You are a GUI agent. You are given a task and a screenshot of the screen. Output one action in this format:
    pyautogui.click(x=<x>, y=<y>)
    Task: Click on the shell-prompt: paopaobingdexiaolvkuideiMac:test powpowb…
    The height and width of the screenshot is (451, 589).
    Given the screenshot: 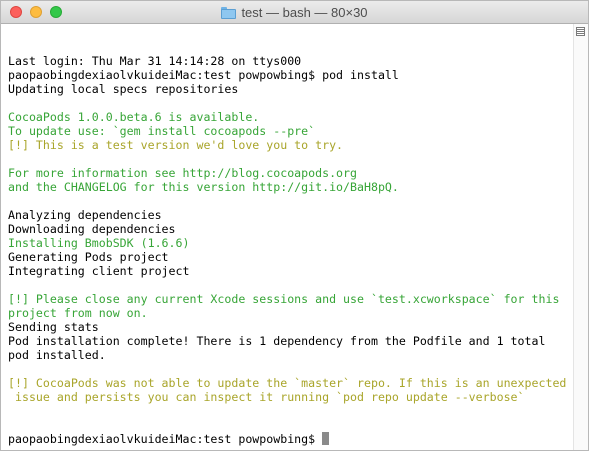 What is the action you would take?
    pyautogui.click(x=165, y=439)
    